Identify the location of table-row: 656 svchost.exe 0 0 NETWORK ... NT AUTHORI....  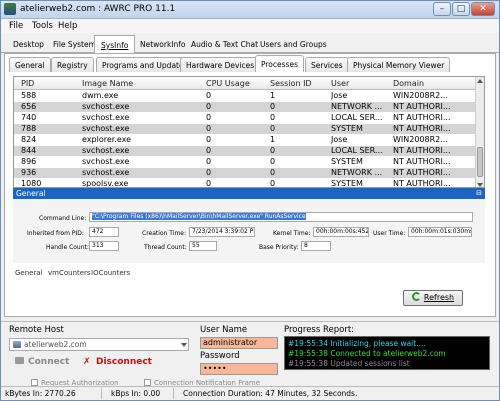
(245, 107).